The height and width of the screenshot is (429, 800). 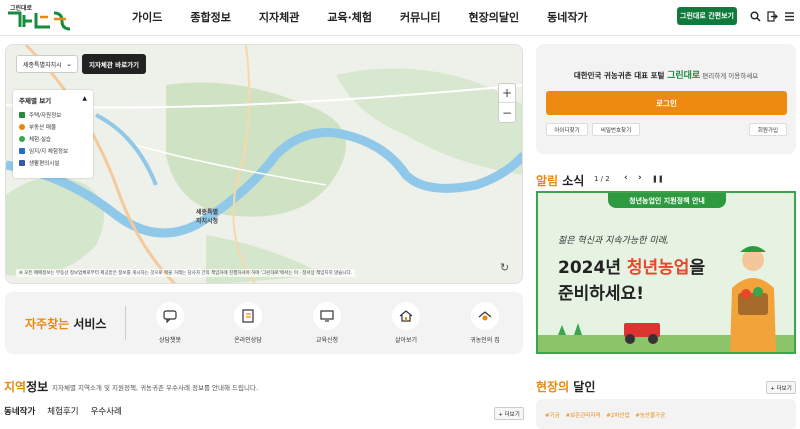 What do you see at coordinates (567, 129) in the screenshot?
I see `find-id-button: 아이디찾기` at bounding box center [567, 129].